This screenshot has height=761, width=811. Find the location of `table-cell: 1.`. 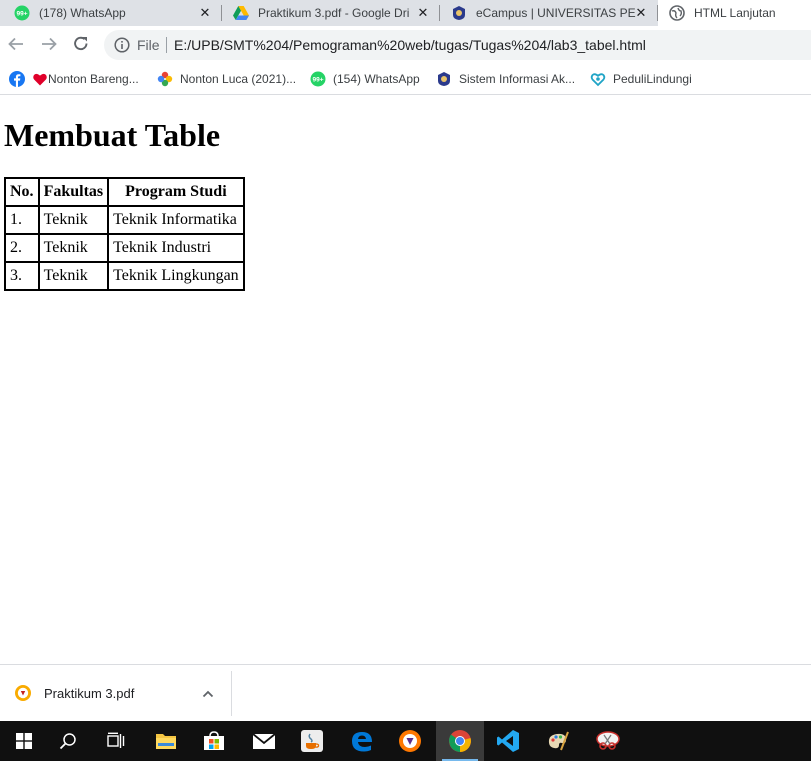

table-cell: 1. is located at coordinates (22, 220).